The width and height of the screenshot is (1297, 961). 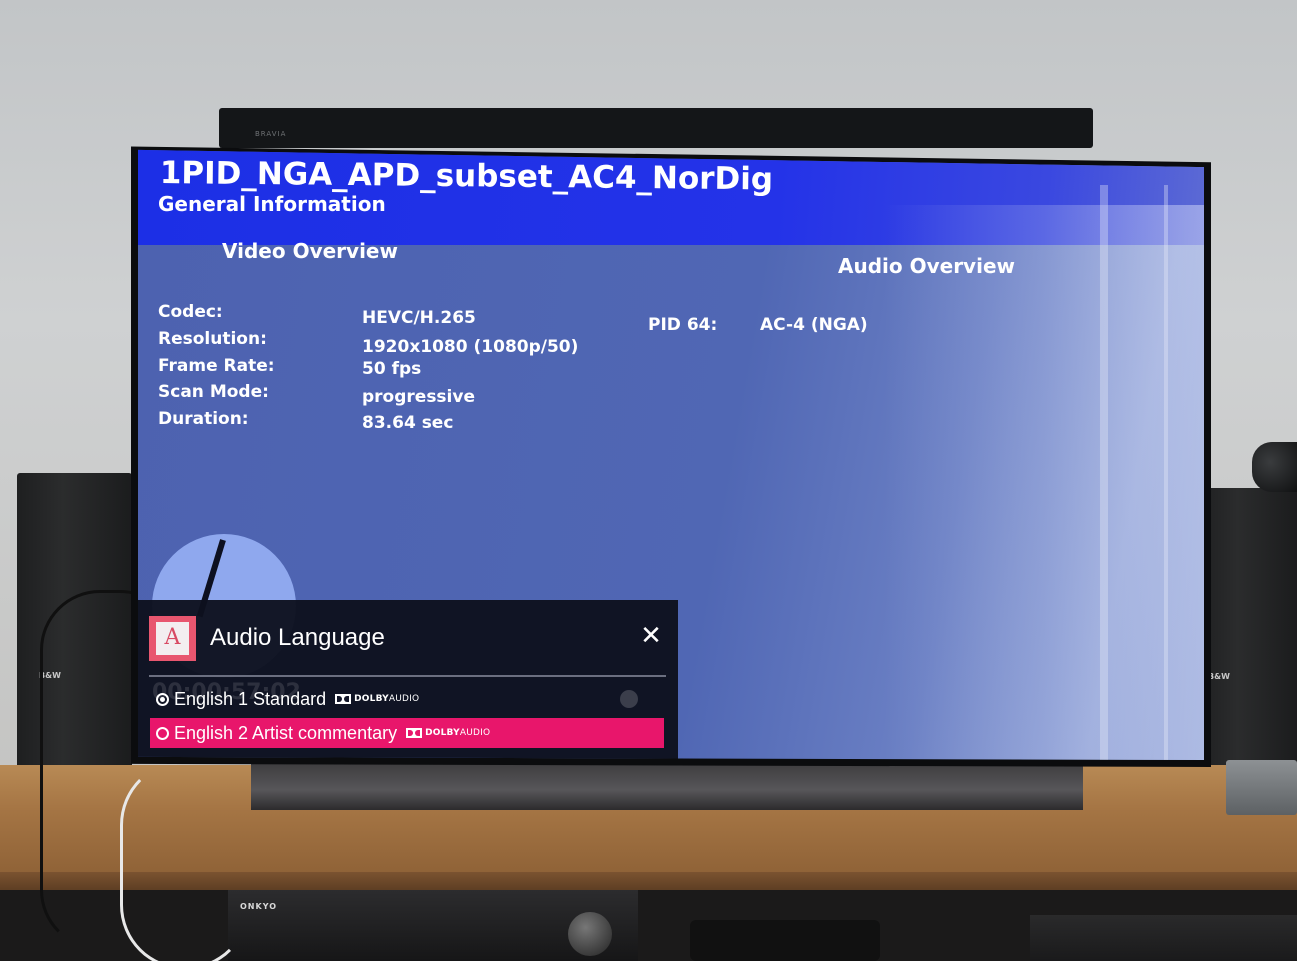 What do you see at coordinates (1163, 938) in the screenshot?
I see `console-device` at bounding box center [1163, 938].